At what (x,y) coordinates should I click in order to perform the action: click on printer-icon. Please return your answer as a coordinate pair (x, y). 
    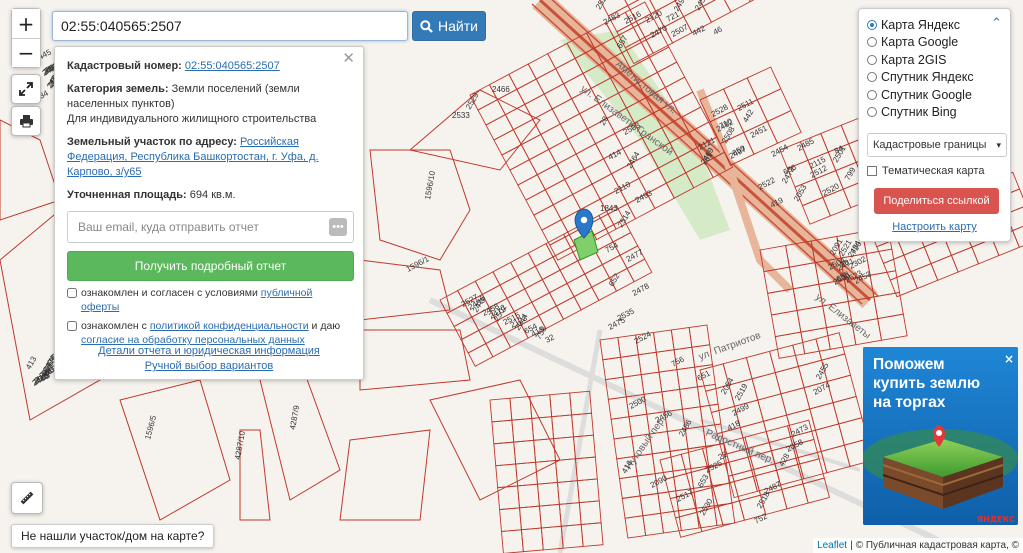
    Looking at the image, I should click on (26, 121).